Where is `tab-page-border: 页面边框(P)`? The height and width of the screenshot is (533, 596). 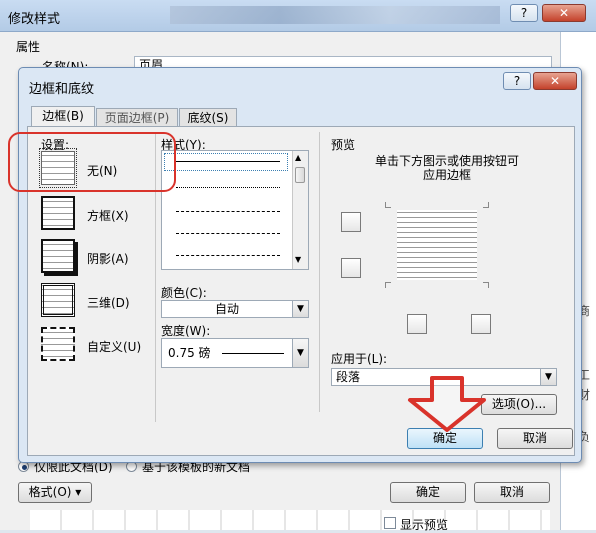 tab-page-border: 页面边框(P) is located at coordinates (137, 117).